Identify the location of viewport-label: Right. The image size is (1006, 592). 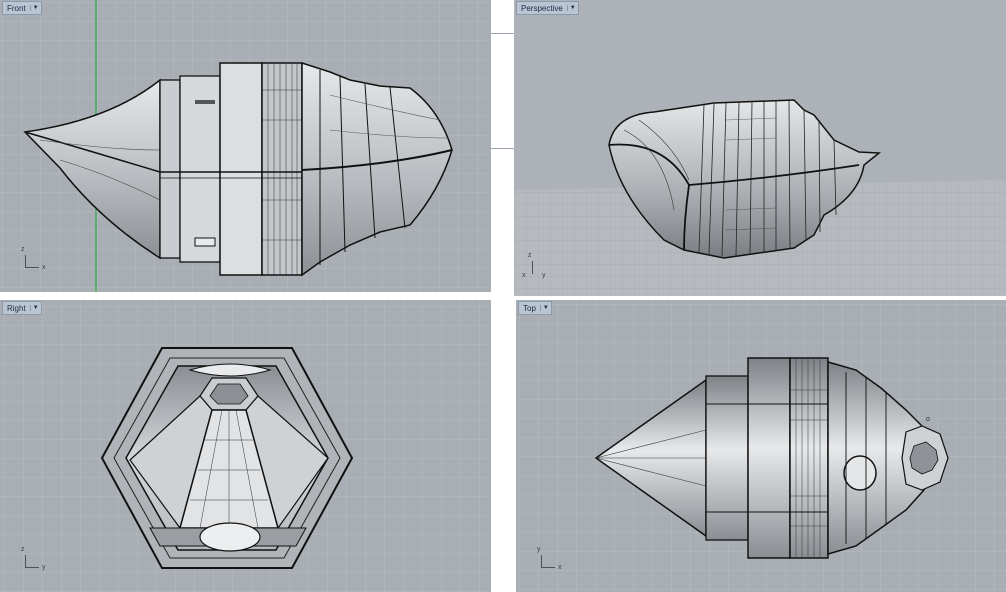
(16, 308).